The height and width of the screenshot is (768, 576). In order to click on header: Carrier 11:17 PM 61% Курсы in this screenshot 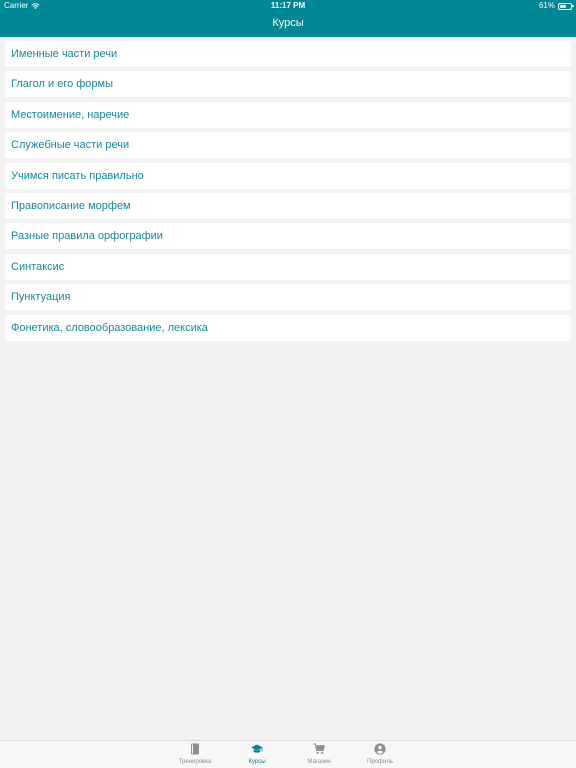, I will do `click(288, 18)`.